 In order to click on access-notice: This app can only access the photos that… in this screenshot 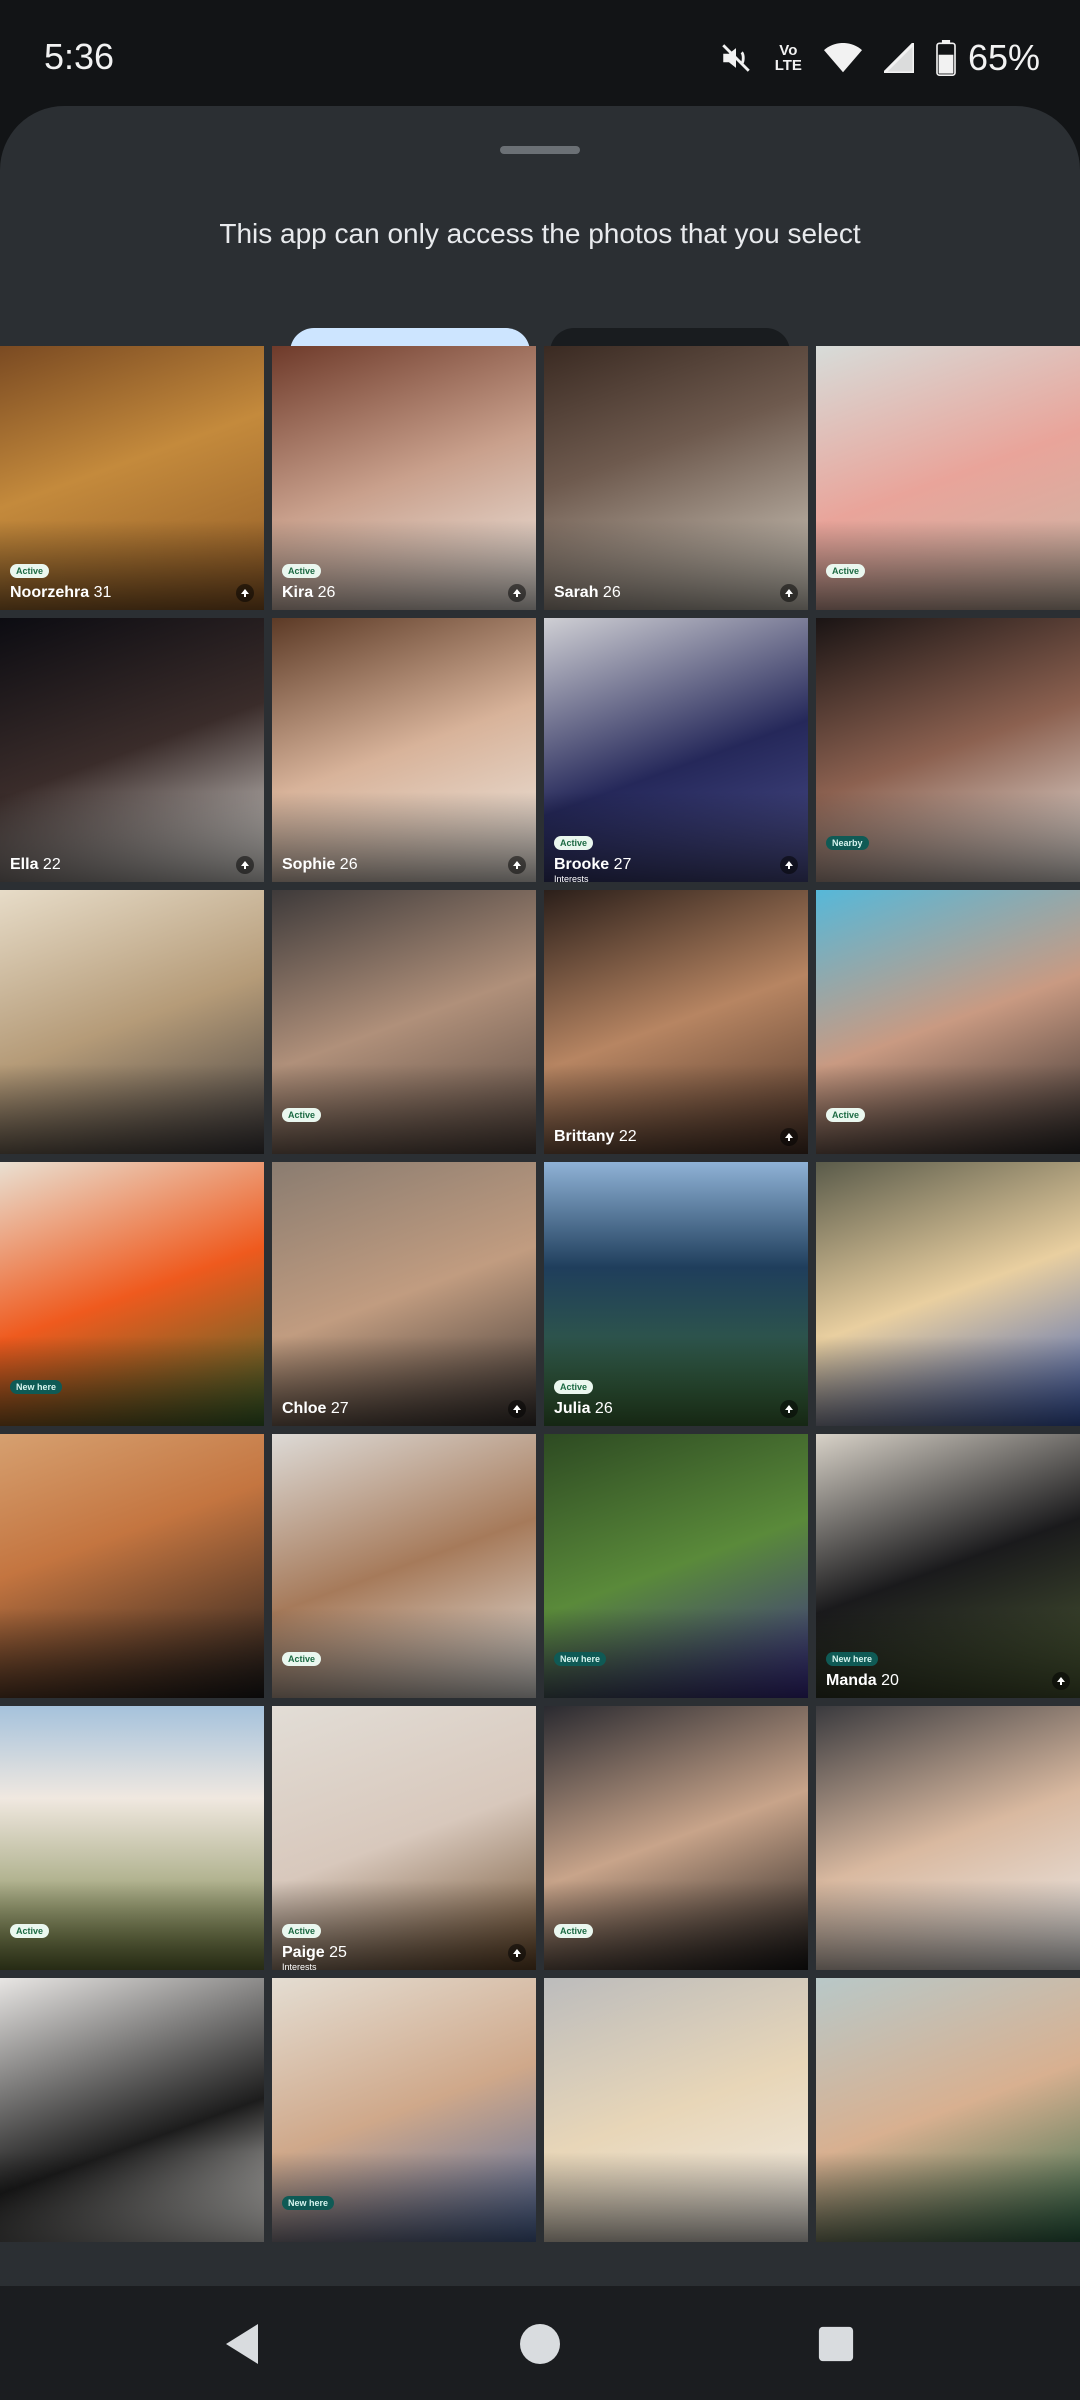, I will do `click(540, 233)`.